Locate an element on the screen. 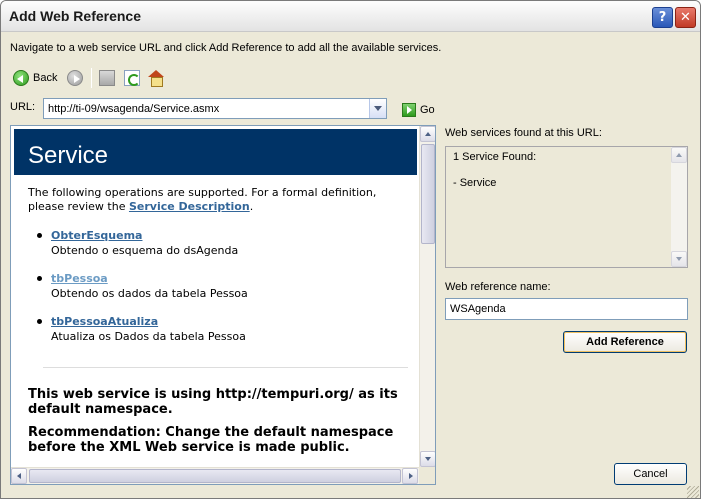 The width and height of the screenshot is (701, 499). forward-arrow-icon is located at coordinates (75, 78).